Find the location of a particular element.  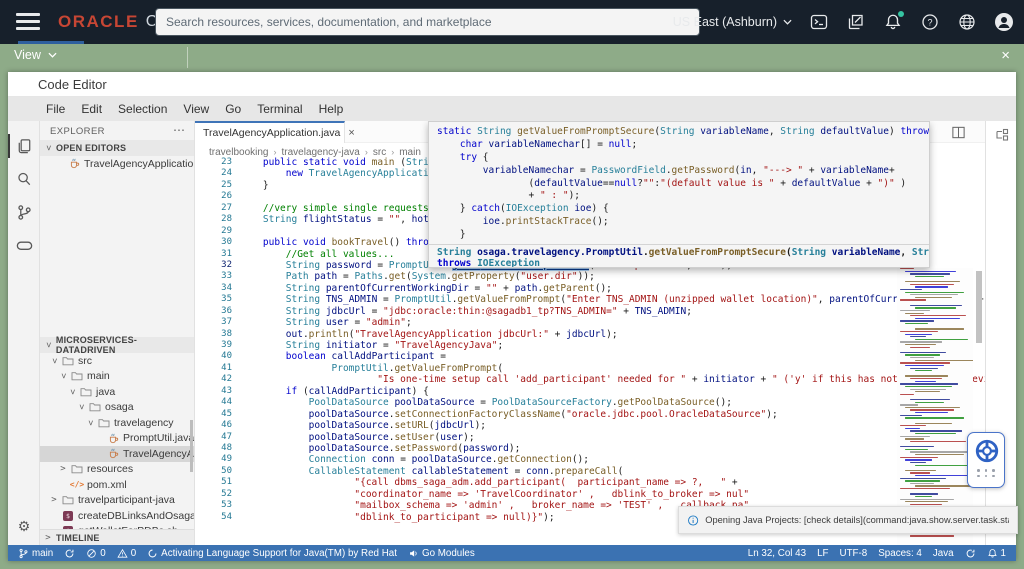

tree-item-pom-xml: </> pom.xml is located at coordinates (117, 485).